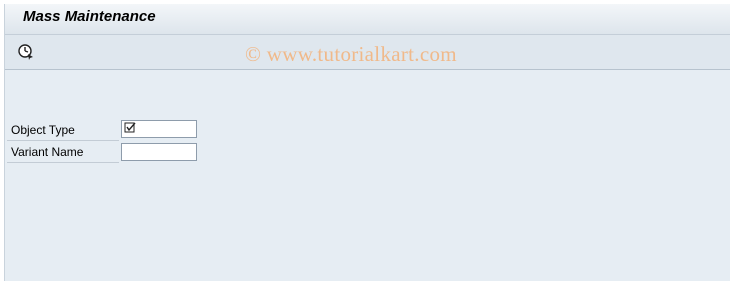  I want to click on variant-name-field, so click(159, 152).